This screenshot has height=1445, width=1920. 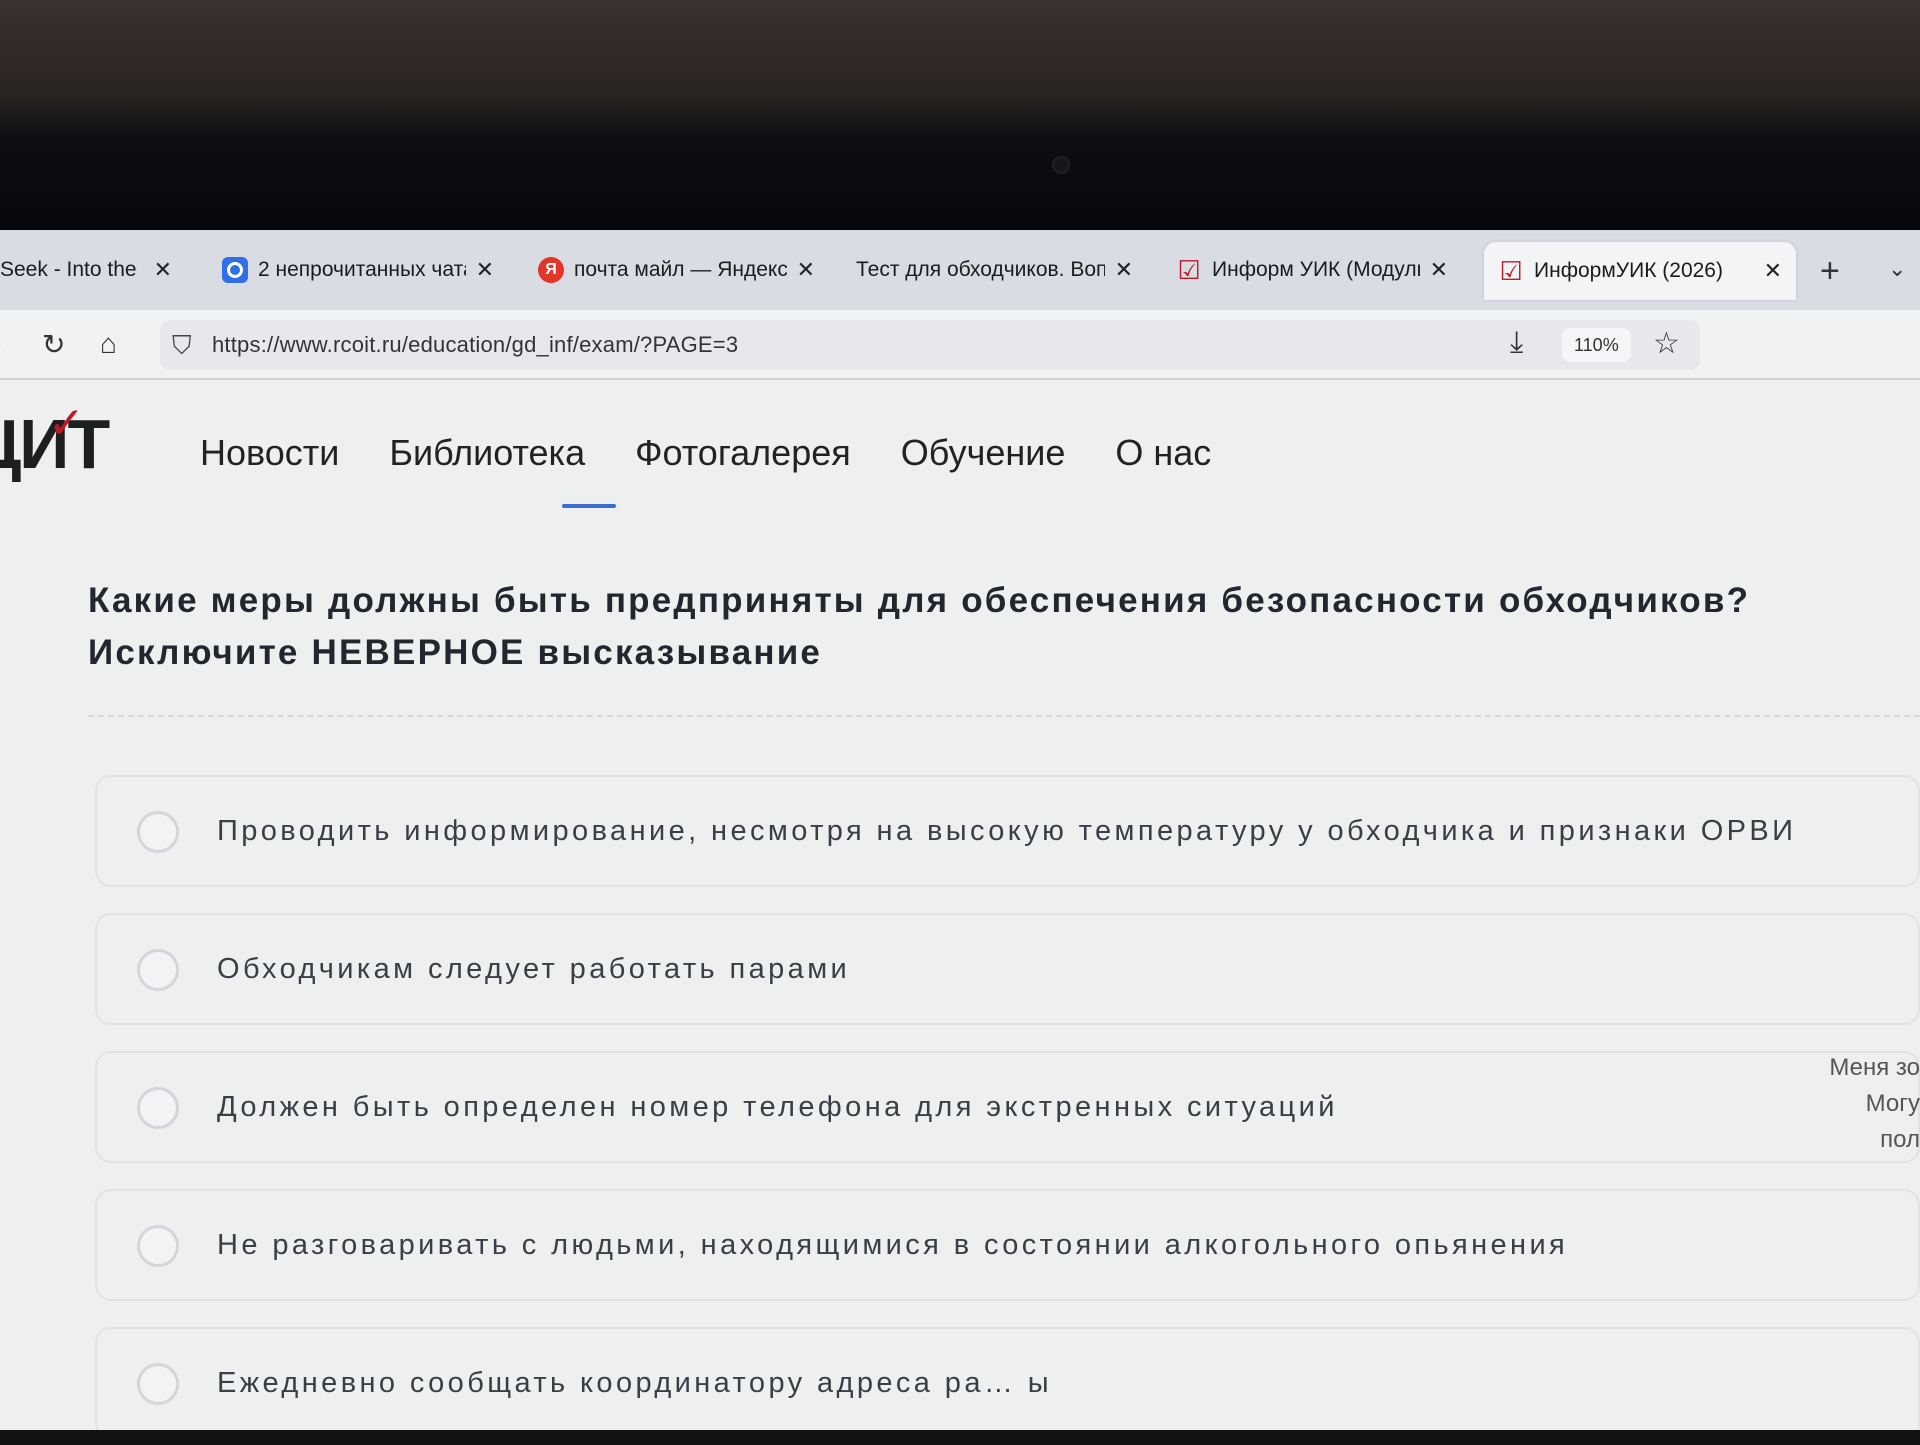 What do you see at coordinates (182, 346) in the screenshot?
I see `shield-icon: ⛉` at bounding box center [182, 346].